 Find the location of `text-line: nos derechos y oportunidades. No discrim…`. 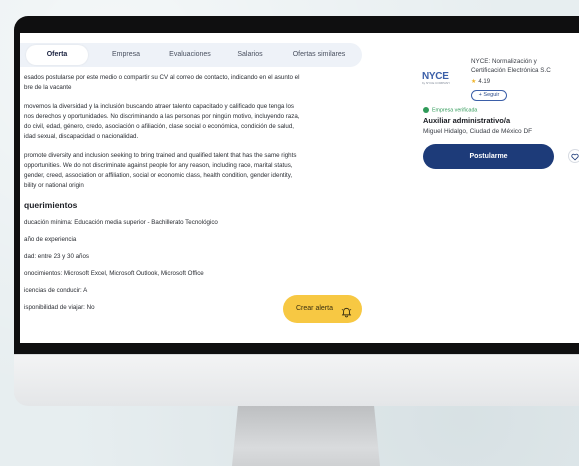

text-line: nos derechos y oportunidades. No discrim… is located at coordinates (162, 116).